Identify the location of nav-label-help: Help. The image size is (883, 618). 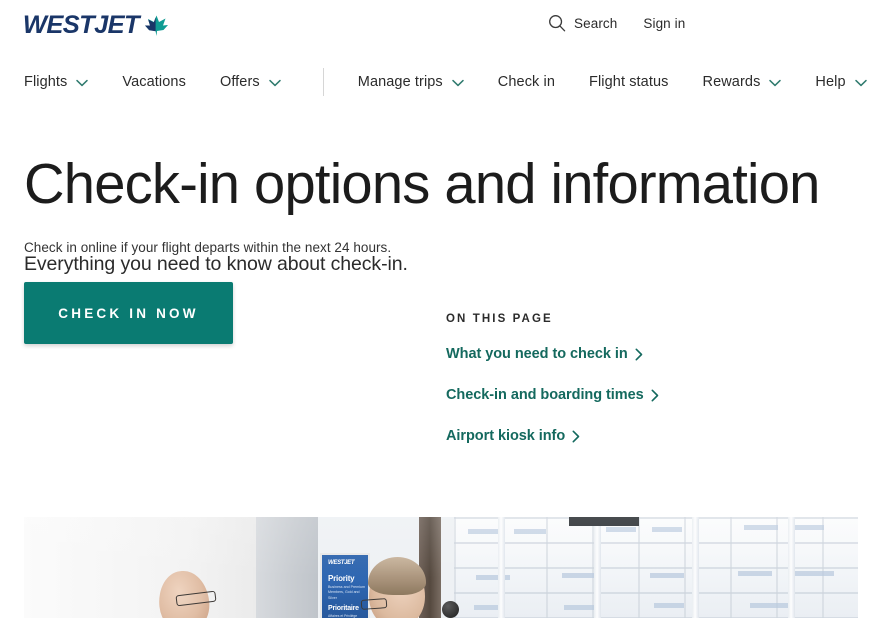
(830, 82).